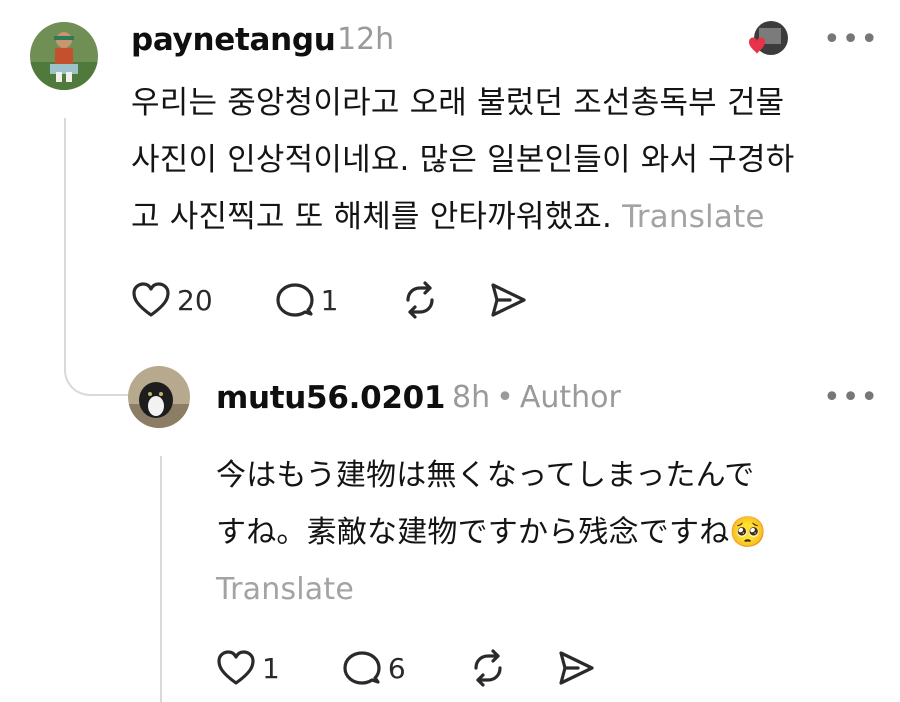 This screenshot has width=900, height=702. Describe the element at coordinates (161, 579) in the screenshot. I see `thread-line-reply` at that location.